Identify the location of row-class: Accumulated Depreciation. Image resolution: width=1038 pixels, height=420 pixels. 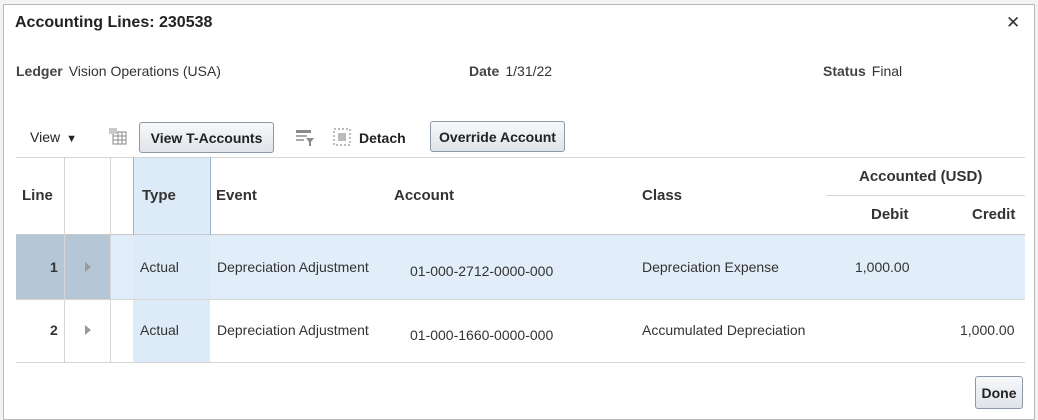
(724, 330).